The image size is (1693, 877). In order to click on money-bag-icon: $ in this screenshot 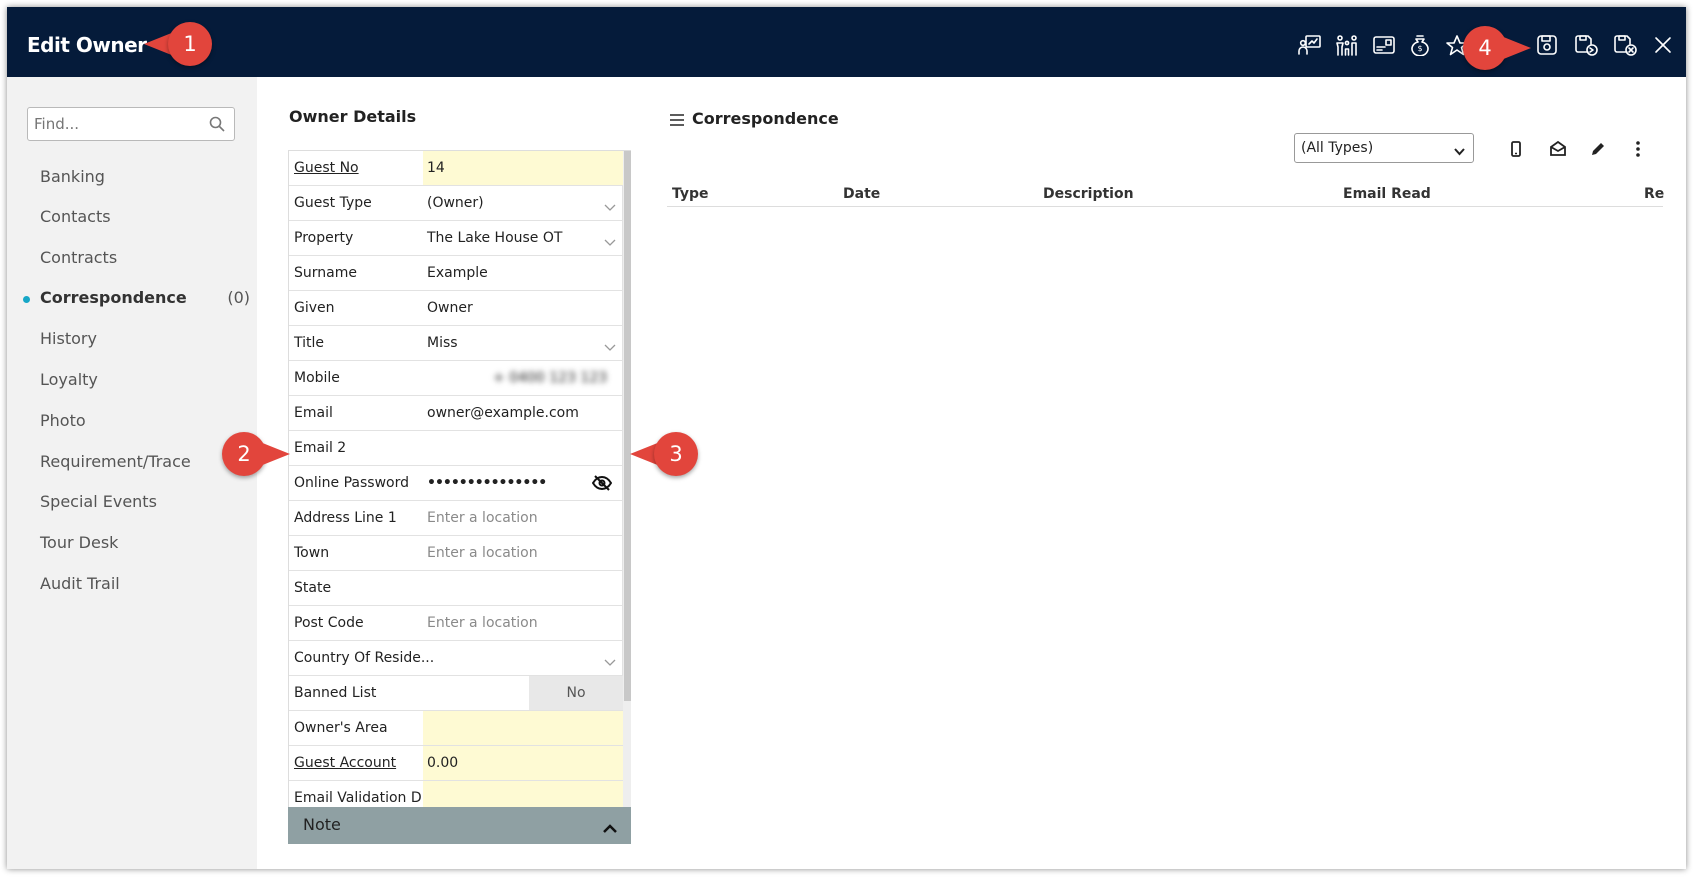, I will do `click(1420, 45)`.